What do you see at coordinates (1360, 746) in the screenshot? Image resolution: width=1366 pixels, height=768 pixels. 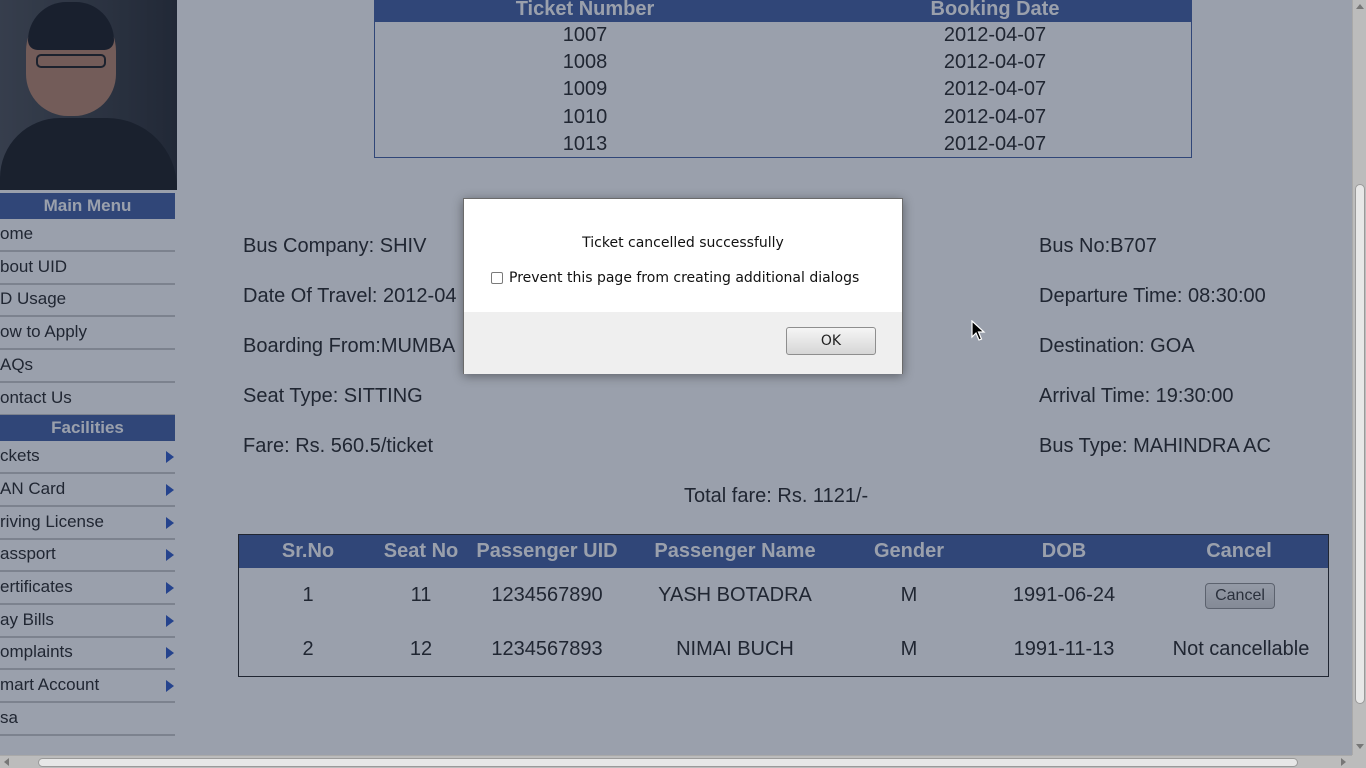 I see `scroll-down-icon` at bounding box center [1360, 746].